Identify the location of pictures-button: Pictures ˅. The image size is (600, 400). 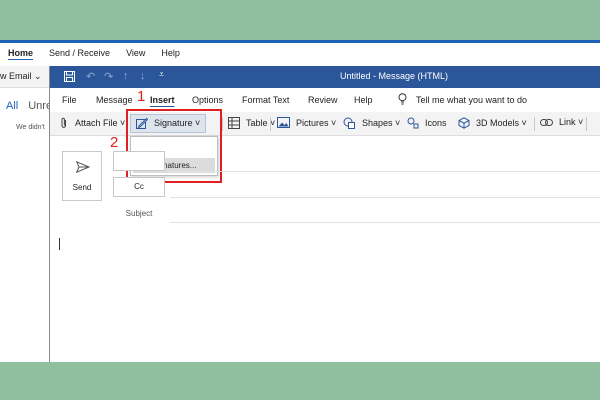
(306, 122).